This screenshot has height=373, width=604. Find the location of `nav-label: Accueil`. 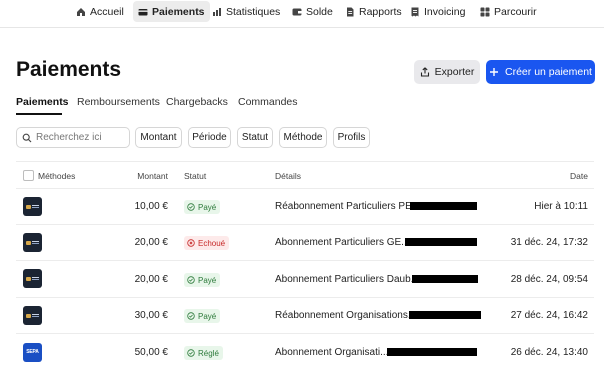

nav-label: Accueil is located at coordinates (107, 11).